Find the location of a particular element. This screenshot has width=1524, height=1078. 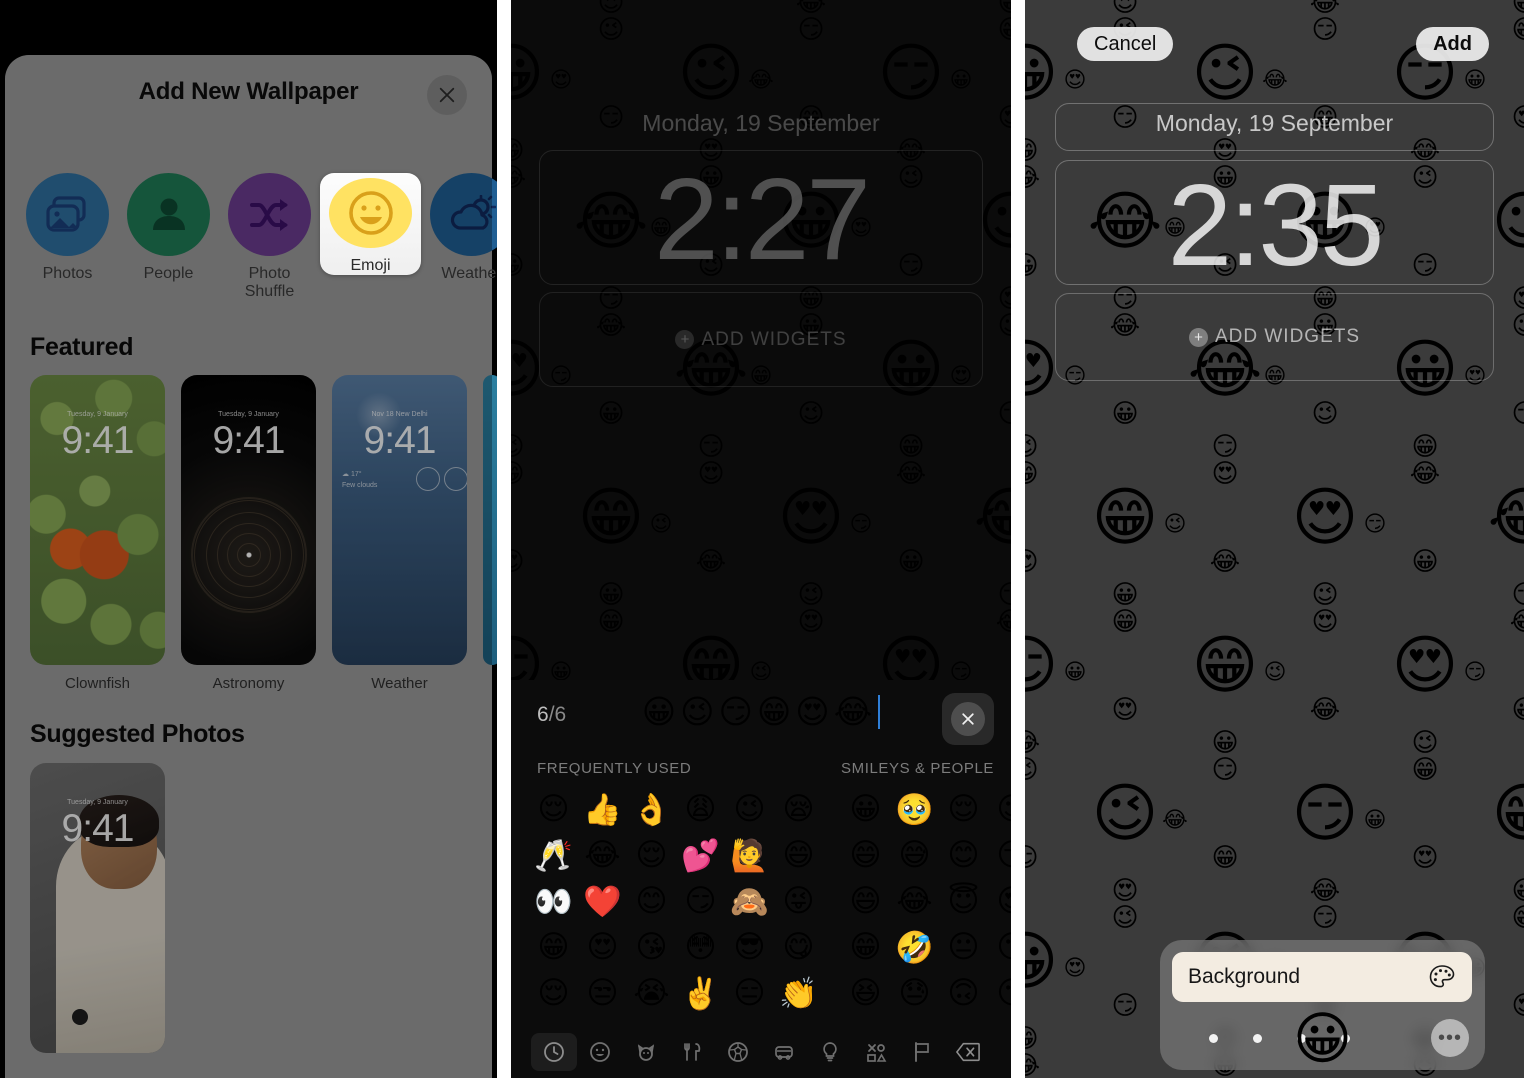

emoji-key: 💕 is located at coordinates (700, 855).